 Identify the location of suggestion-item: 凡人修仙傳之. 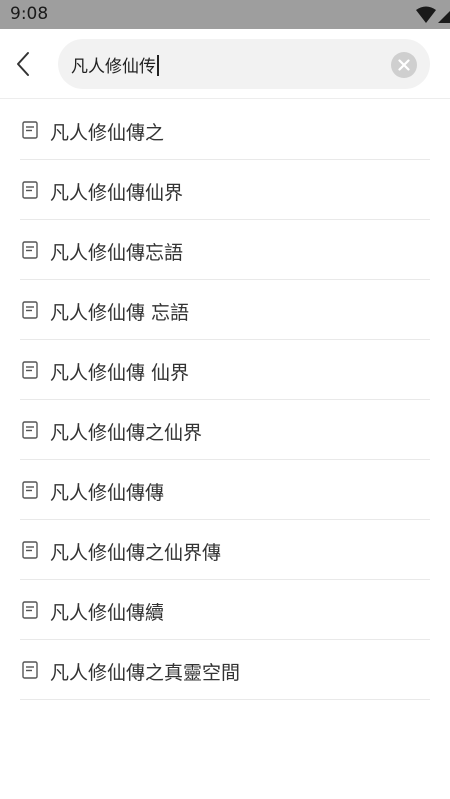
(225, 130).